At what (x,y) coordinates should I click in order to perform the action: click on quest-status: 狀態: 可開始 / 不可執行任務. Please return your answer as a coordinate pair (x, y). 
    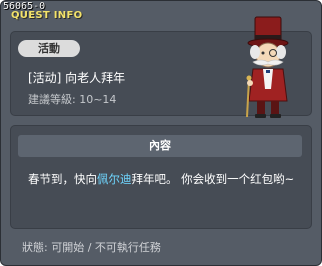
    Looking at the image, I should click on (91, 247).